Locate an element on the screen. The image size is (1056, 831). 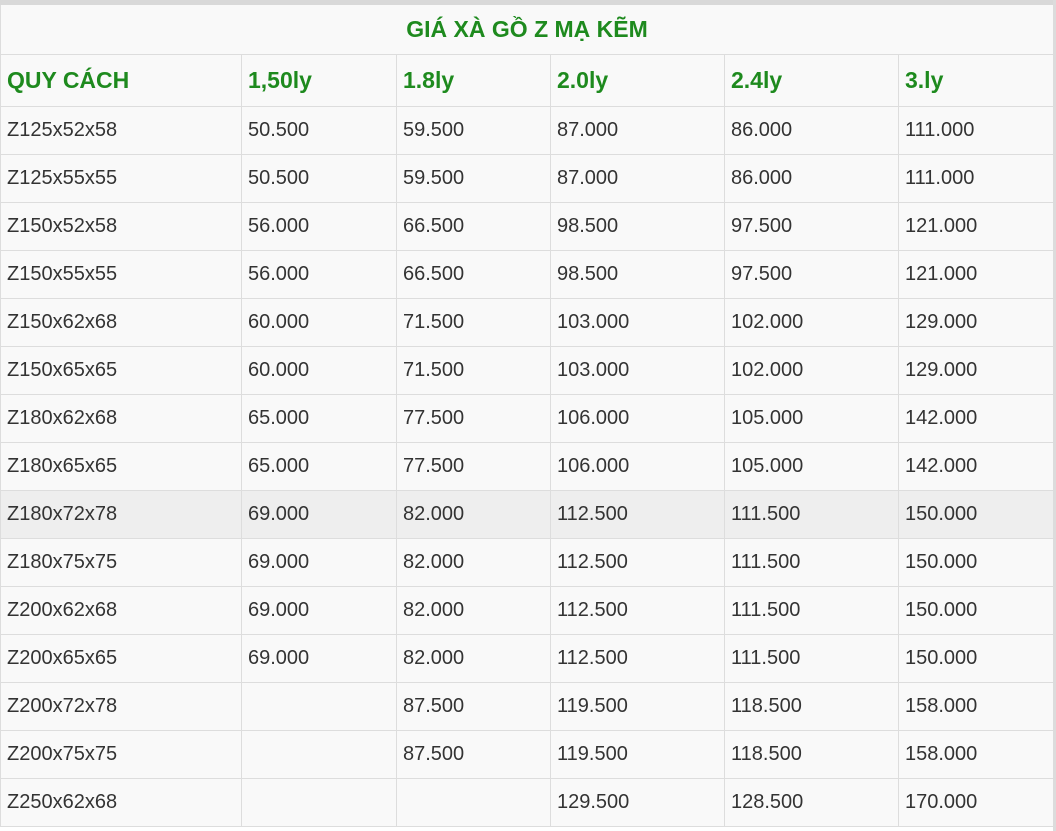
spec-cell: Z200x72x78 is located at coordinates (121, 706).